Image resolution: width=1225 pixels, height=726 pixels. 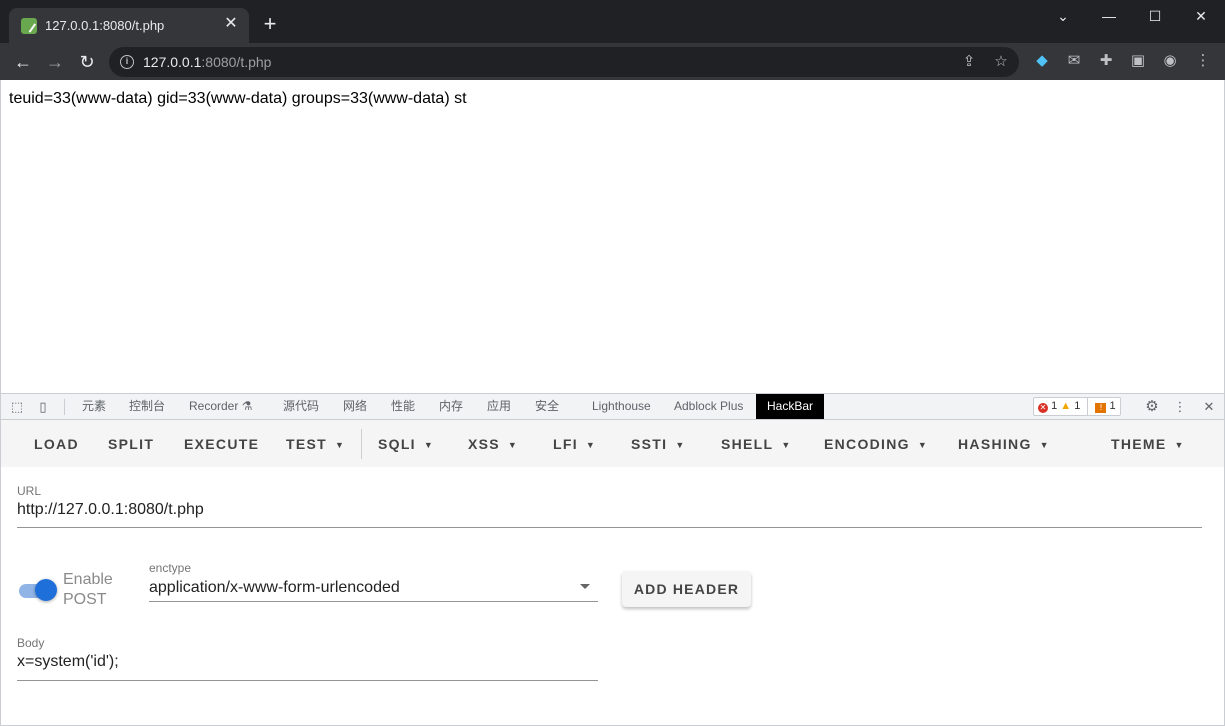 I want to click on url-label: URL, so click(x=29, y=491).